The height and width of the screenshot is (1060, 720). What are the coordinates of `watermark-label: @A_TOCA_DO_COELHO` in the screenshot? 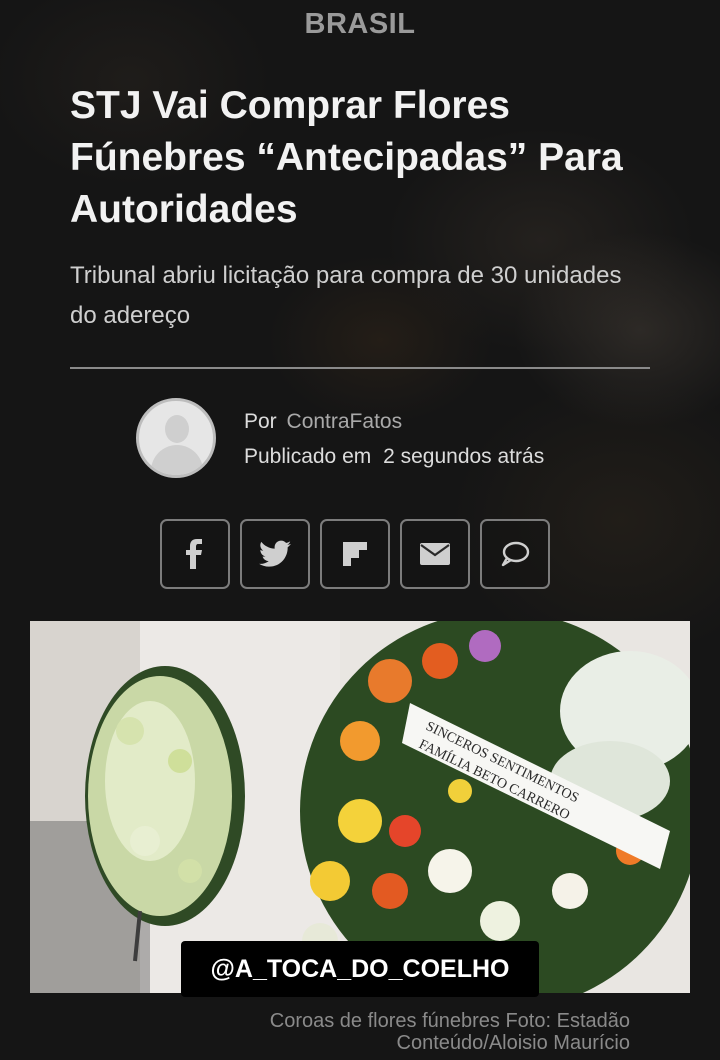 It's located at (360, 969).